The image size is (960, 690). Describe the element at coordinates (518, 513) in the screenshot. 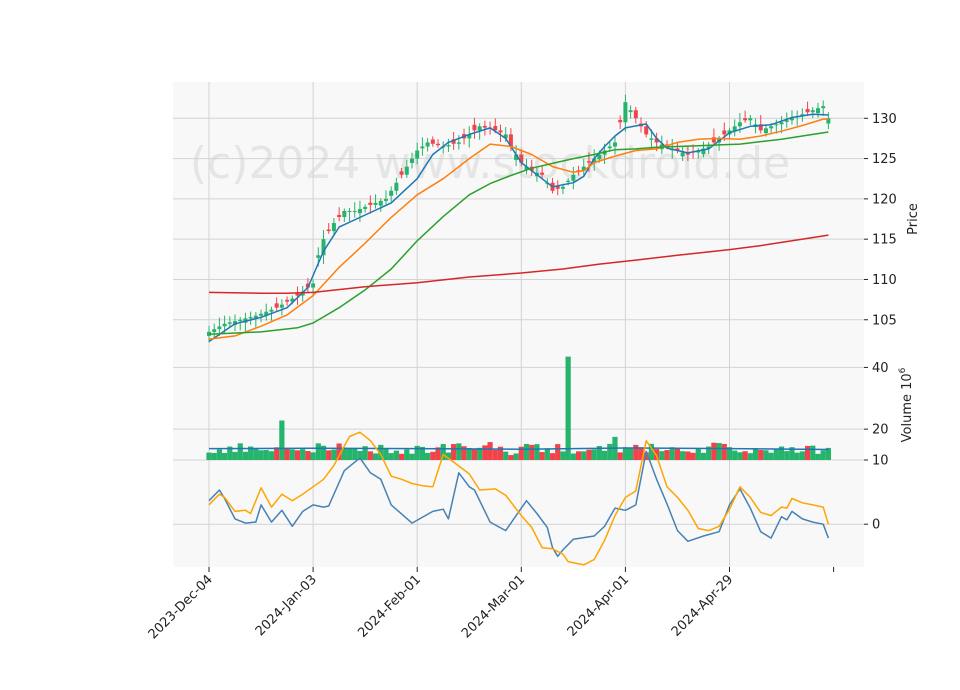

I see `macd-panel` at that location.